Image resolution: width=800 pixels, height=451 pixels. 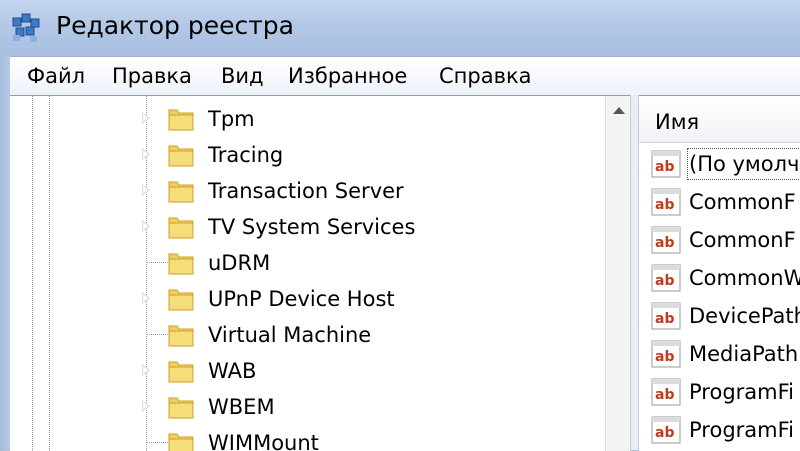 I want to click on tree-item-label: uDRM, so click(x=239, y=263).